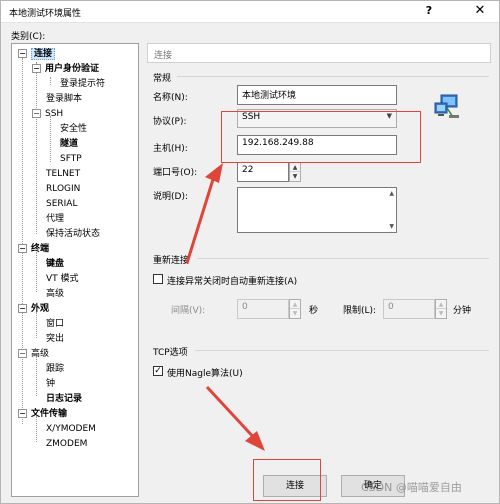 The width and height of the screenshot is (500, 504). Describe the element at coordinates (55, 369) in the screenshot. I see `tree-item-trace: 跟踪` at that location.